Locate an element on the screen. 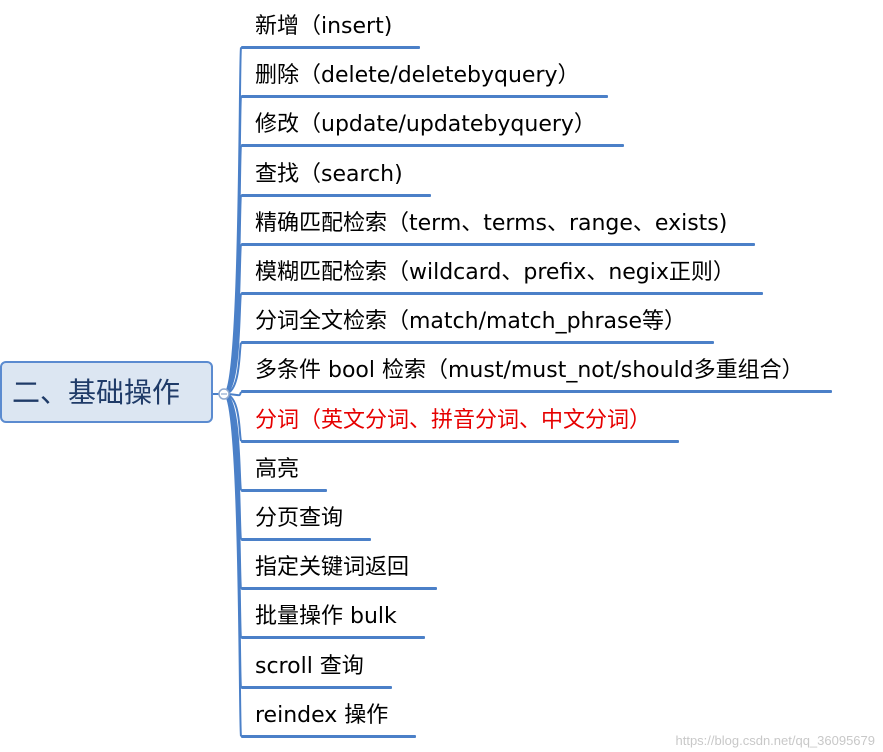  branch-topic-label: reindex 操作 is located at coordinates (322, 715).